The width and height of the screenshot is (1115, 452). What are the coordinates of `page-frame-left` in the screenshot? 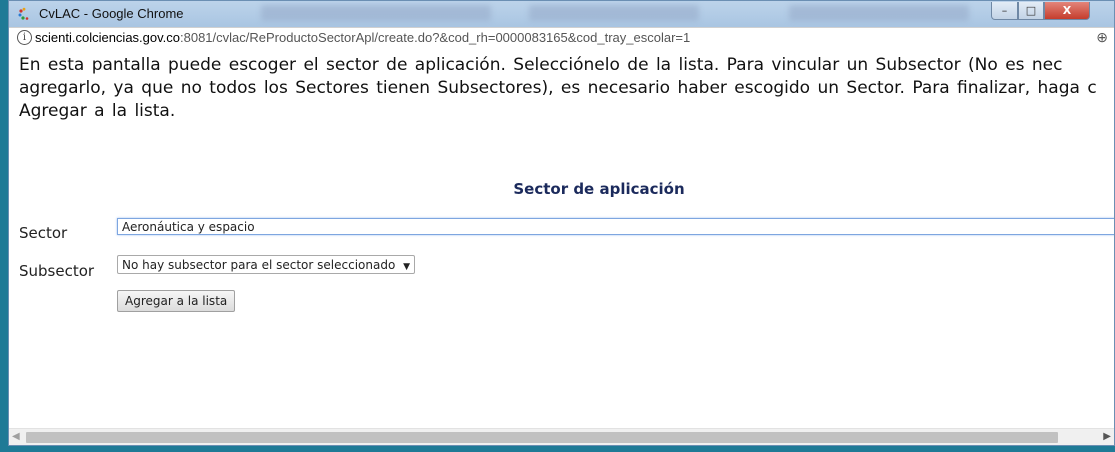 It's located at (4, 226).